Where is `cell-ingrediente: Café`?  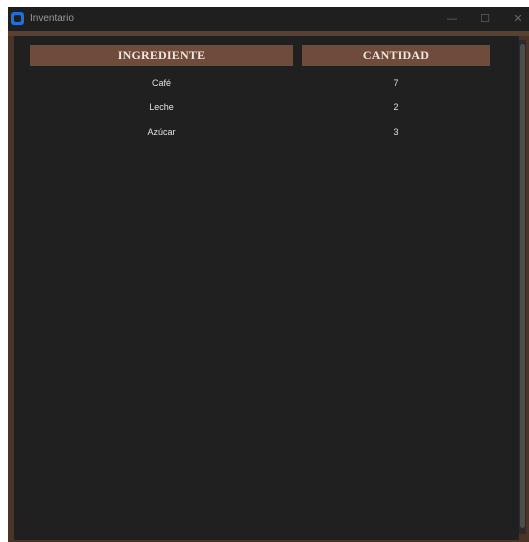
cell-ingrediente: Café is located at coordinates (161, 83).